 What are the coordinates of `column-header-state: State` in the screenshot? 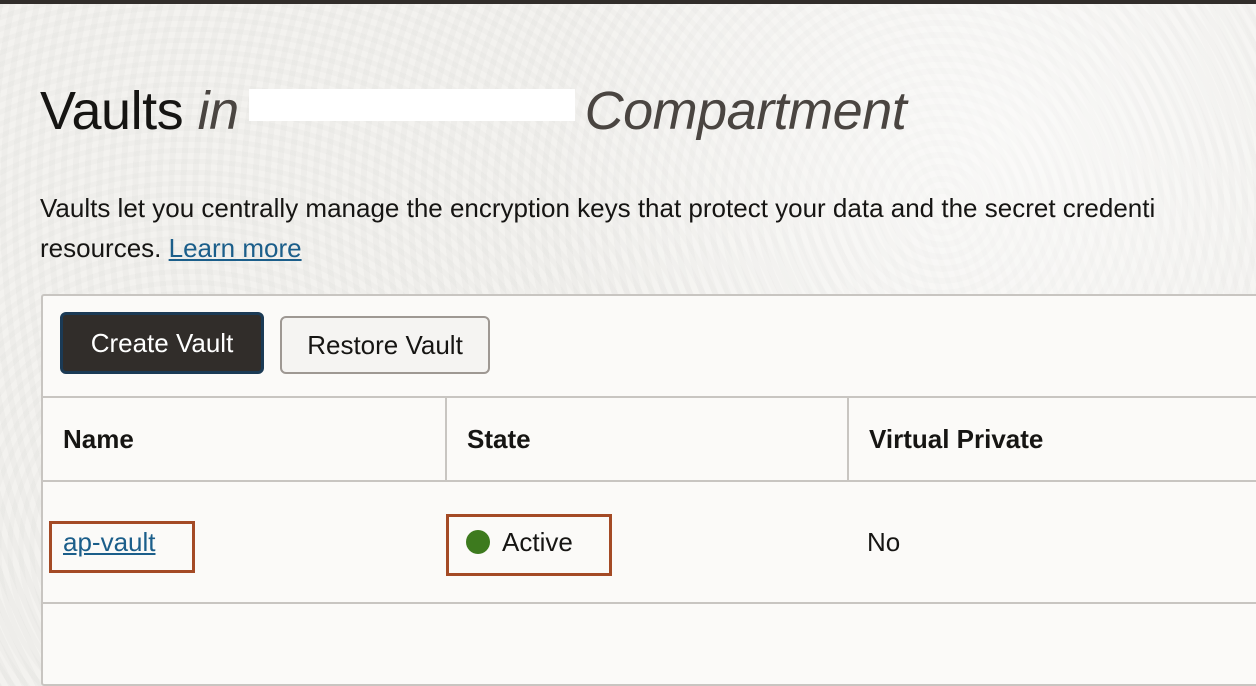 It's located at (646, 439).